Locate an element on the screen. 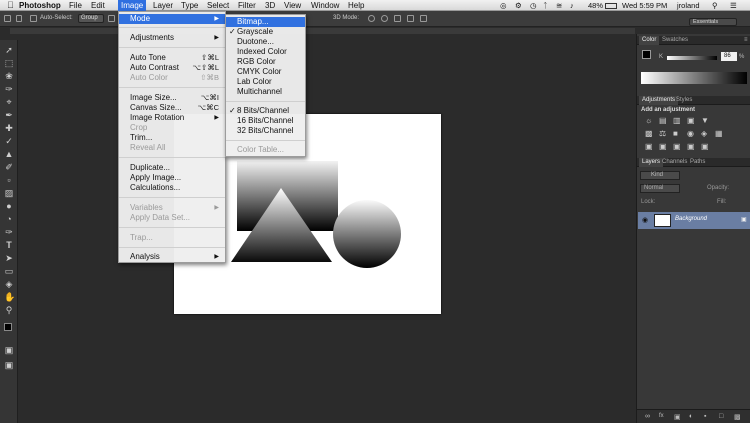  workspace-switcher: Essentials is located at coordinates (713, 22).